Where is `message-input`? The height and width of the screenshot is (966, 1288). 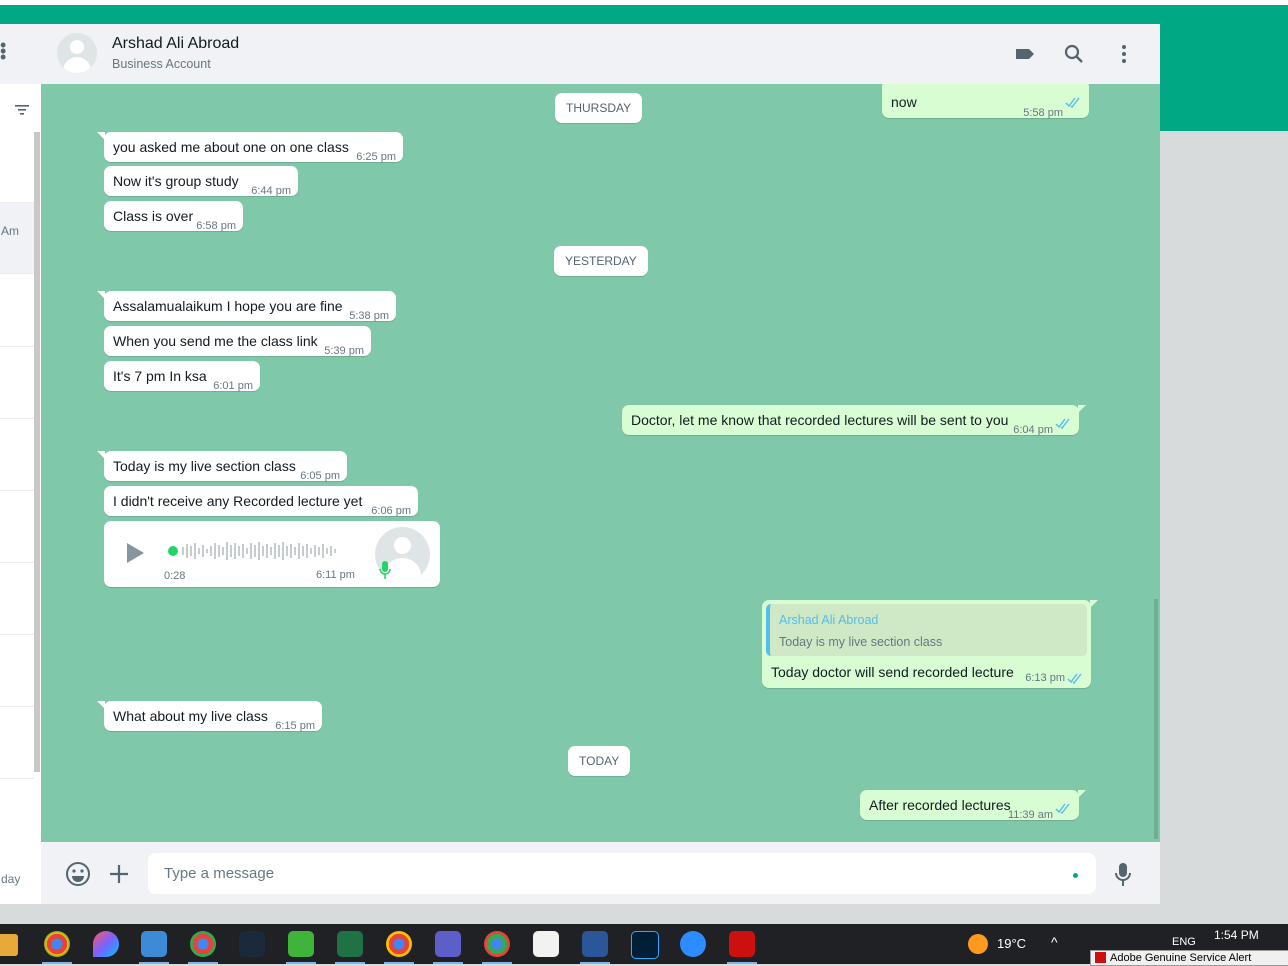
message-input is located at coordinates (622, 873).